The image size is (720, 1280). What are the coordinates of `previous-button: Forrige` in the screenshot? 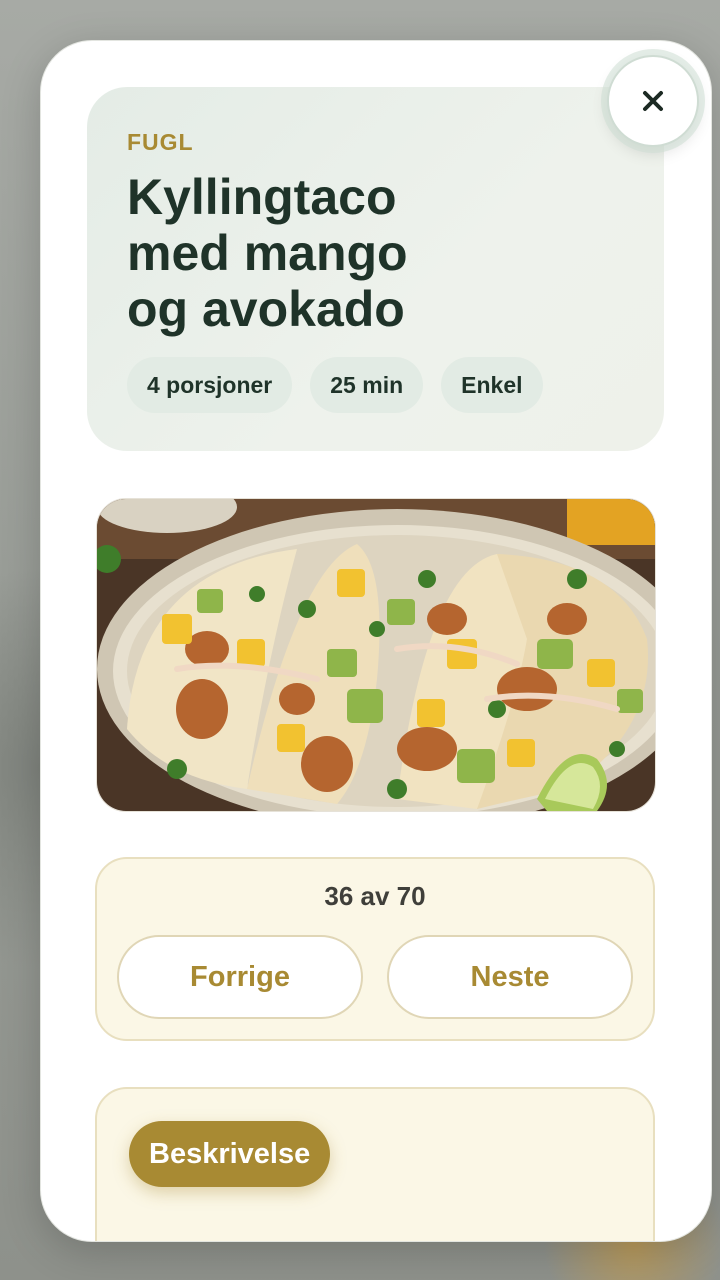 It's located at (240, 977).